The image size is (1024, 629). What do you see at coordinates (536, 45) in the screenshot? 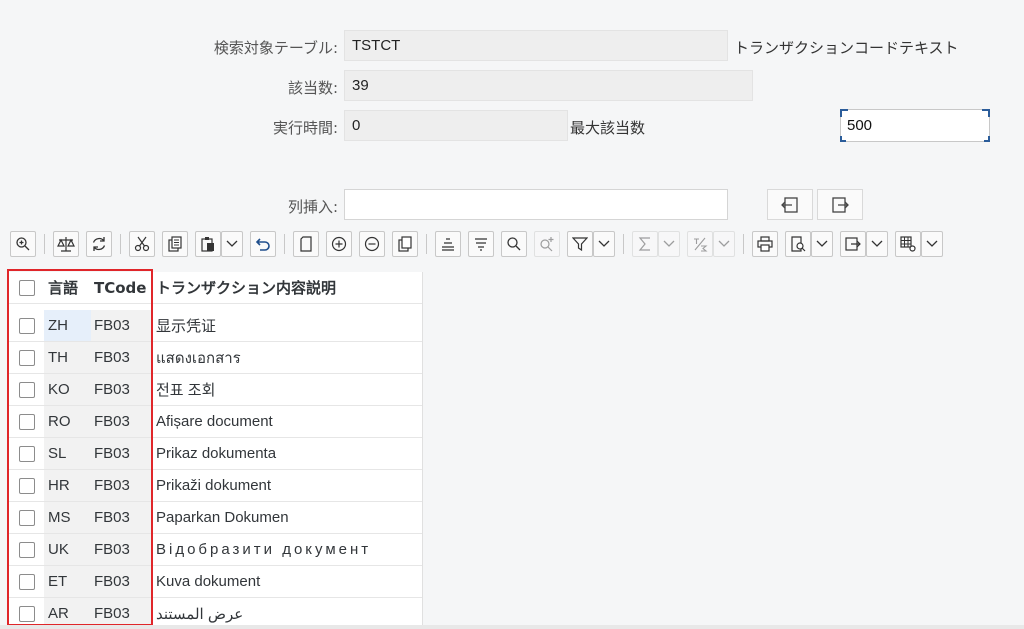
I see `table-field: TSTCT` at bounding box center [536, 45].